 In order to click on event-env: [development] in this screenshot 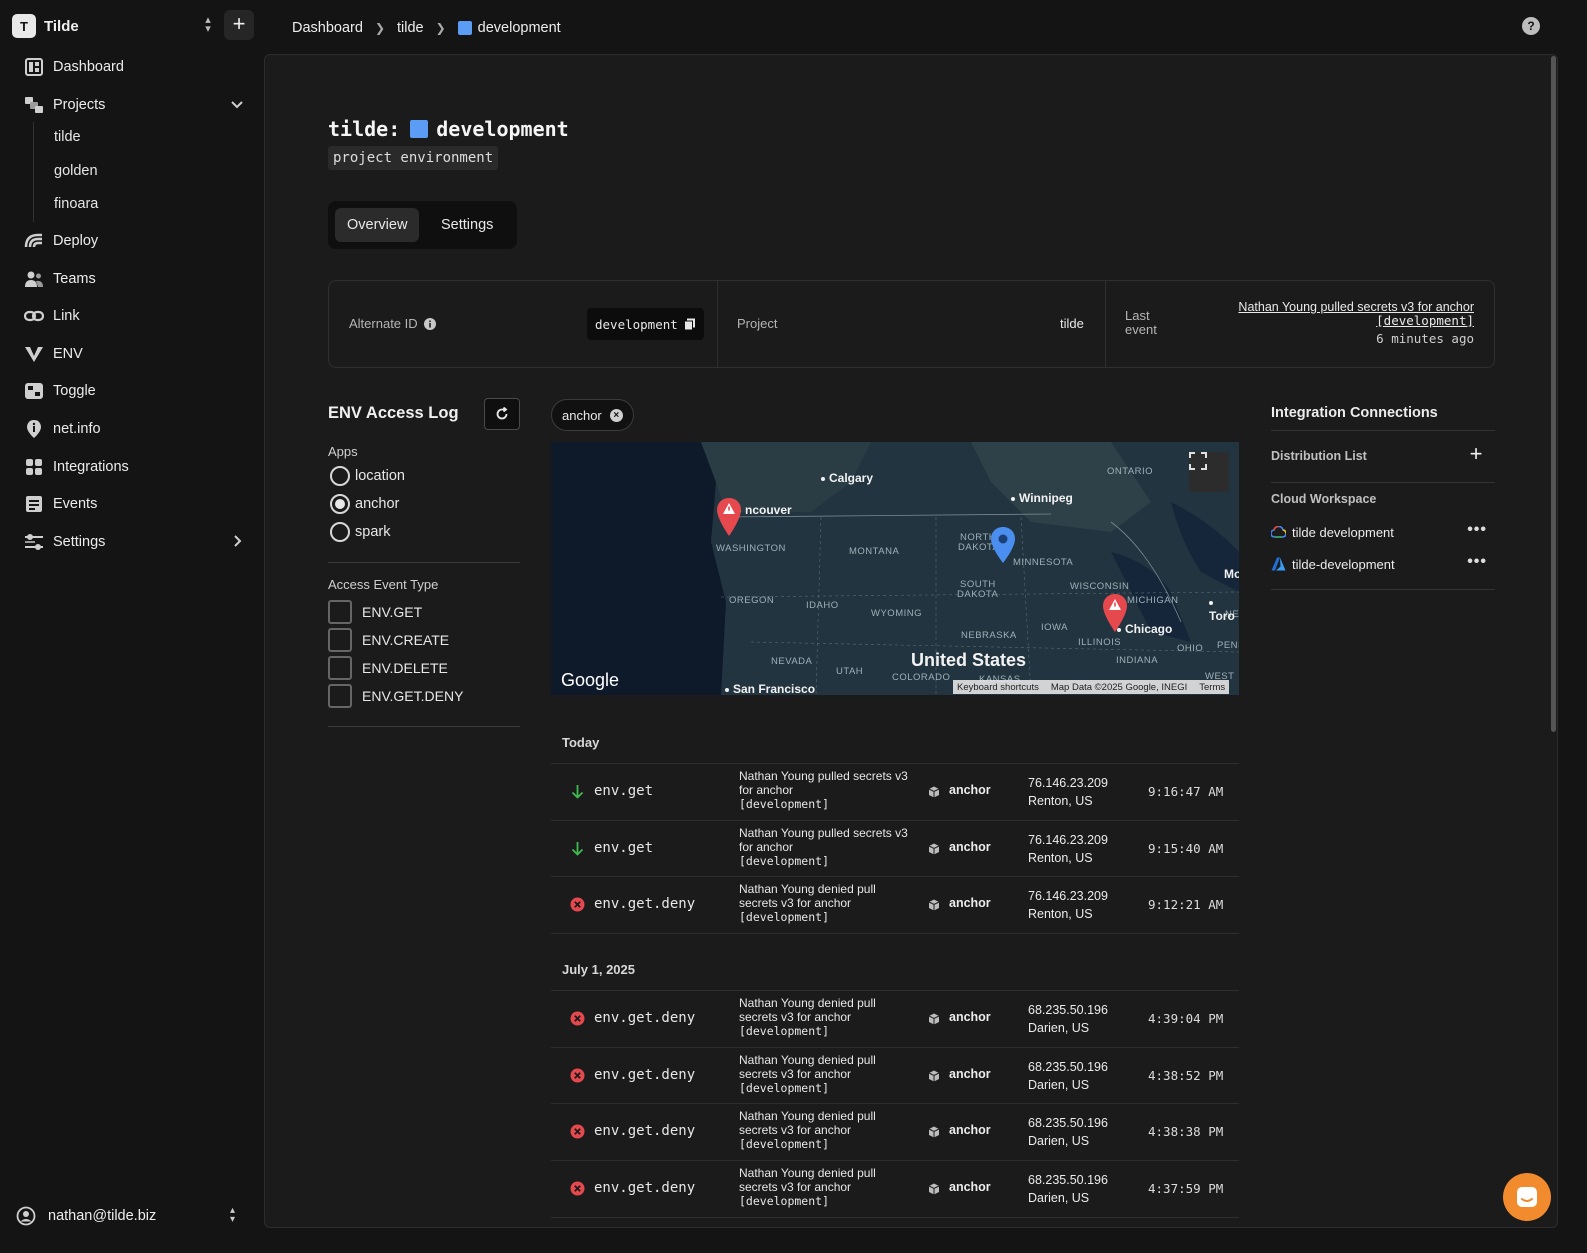, I will do `click(784, 1144)`.